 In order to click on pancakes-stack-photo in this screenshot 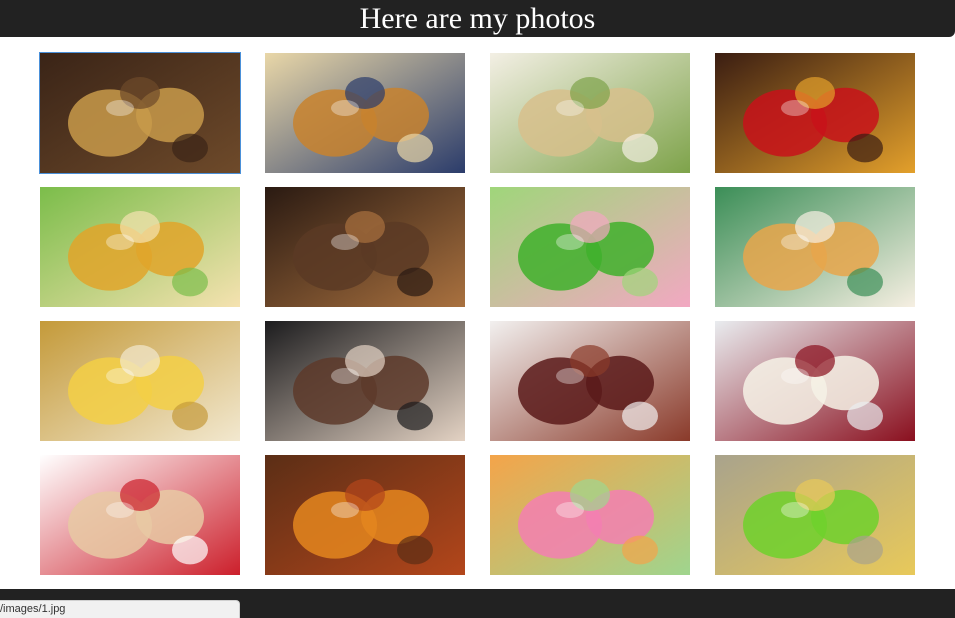, I will do `click(815, 247)`.